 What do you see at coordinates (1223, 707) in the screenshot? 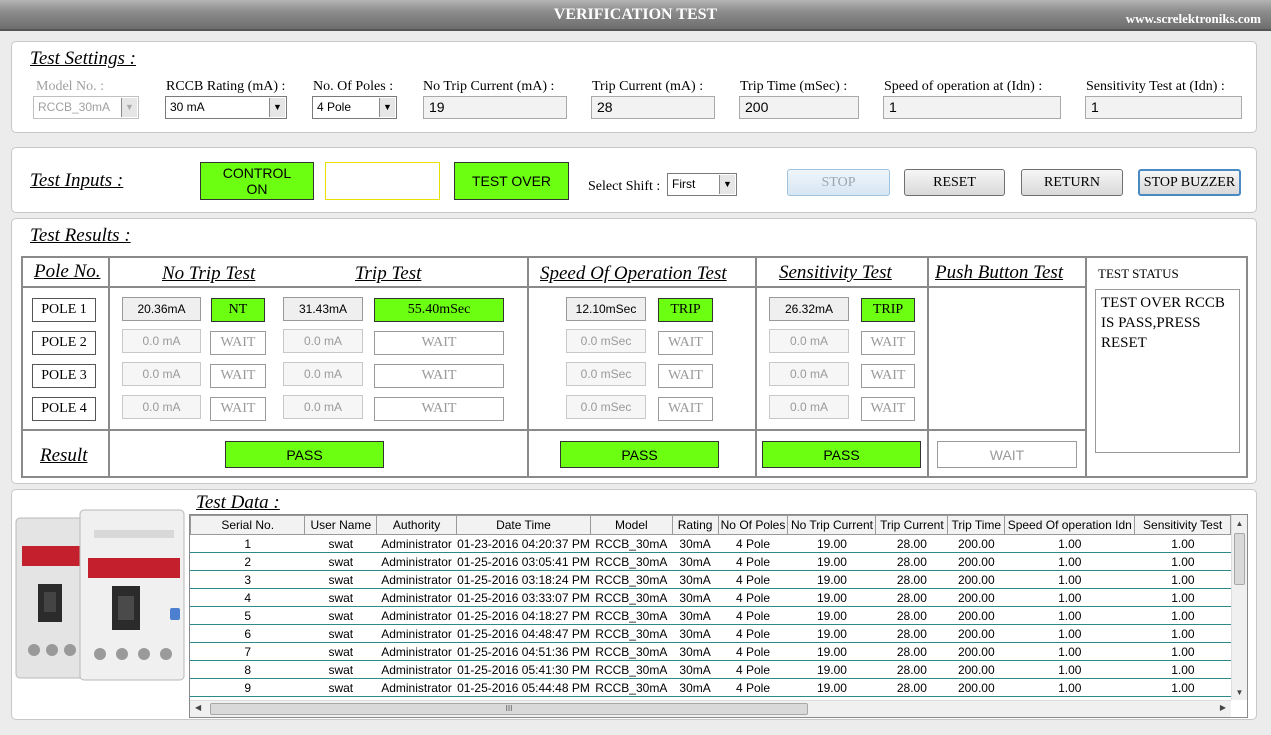
I see `scroll-right-icon: ▶` at bounding box center [1223, 707].